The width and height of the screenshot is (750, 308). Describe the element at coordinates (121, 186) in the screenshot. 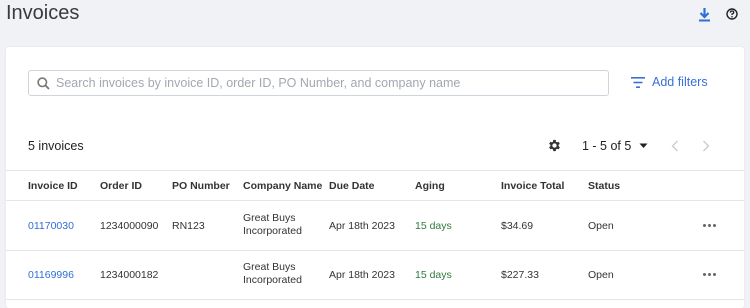

I see `column-header-order-id: Order ID` at that location.